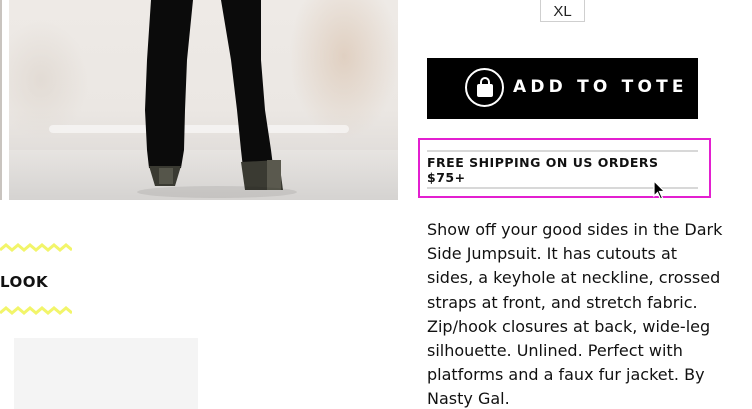 This screenshot has width=752, height=409. I want to click on decorative-zigzag-bottom, so click(36, 310).